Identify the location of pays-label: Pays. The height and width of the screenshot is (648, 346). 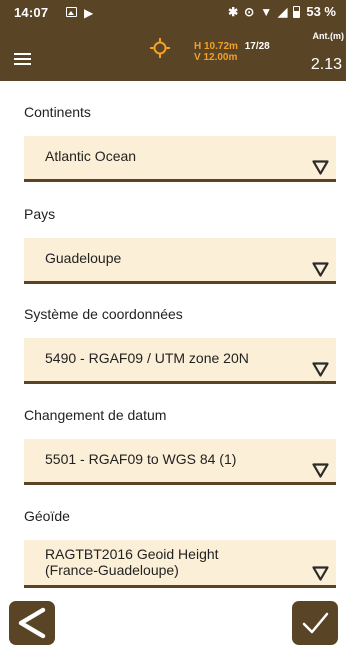
(40, 214).